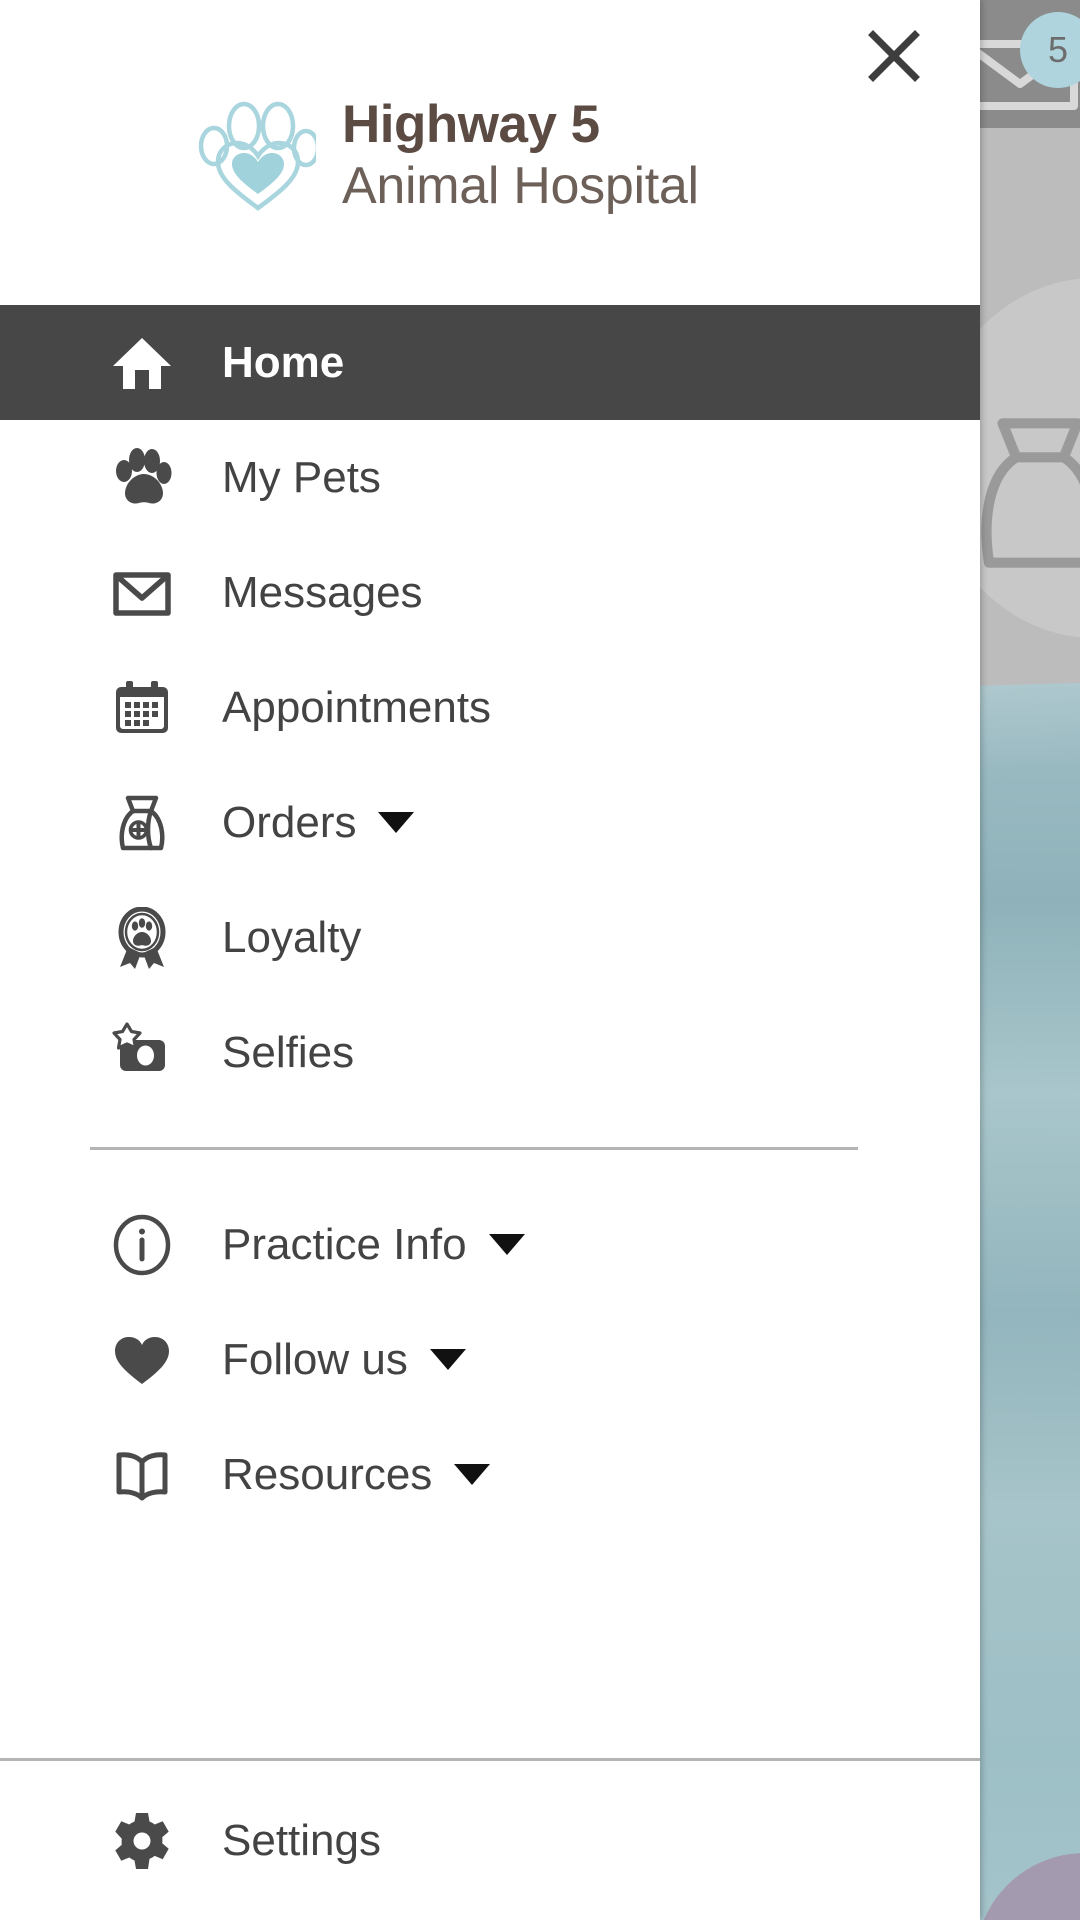 This screenshot has width=1080, height=1920. I want to click on sidebar-item-label: Resources, so click(327, 1474).